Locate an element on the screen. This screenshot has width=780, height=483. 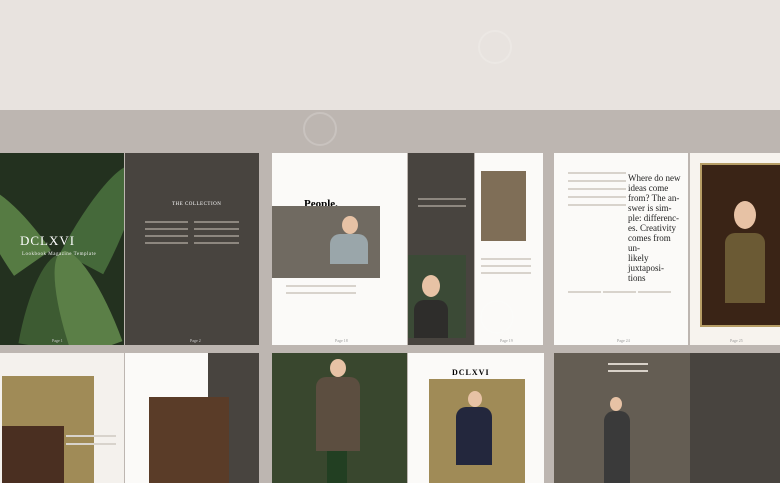
portrait-page is located at coordinates (441, 249).